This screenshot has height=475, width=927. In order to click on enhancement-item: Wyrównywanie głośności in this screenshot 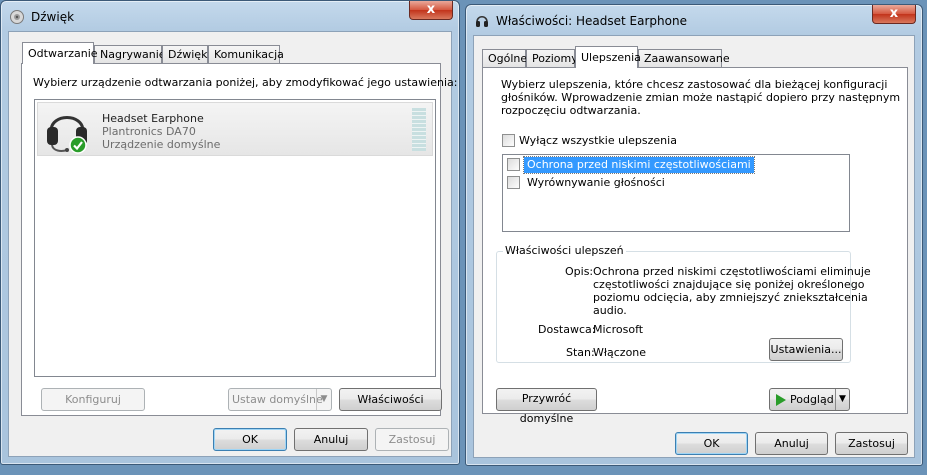, I will do `click(677, 183)`.